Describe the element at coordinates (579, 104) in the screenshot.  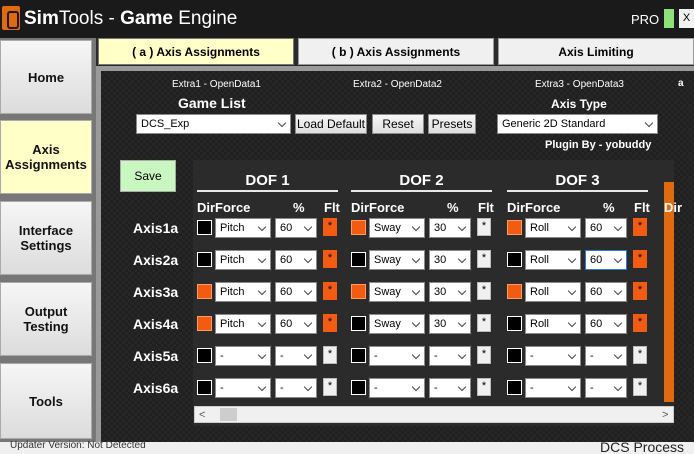
I see `axis-type-label: Axis Type` at that location.